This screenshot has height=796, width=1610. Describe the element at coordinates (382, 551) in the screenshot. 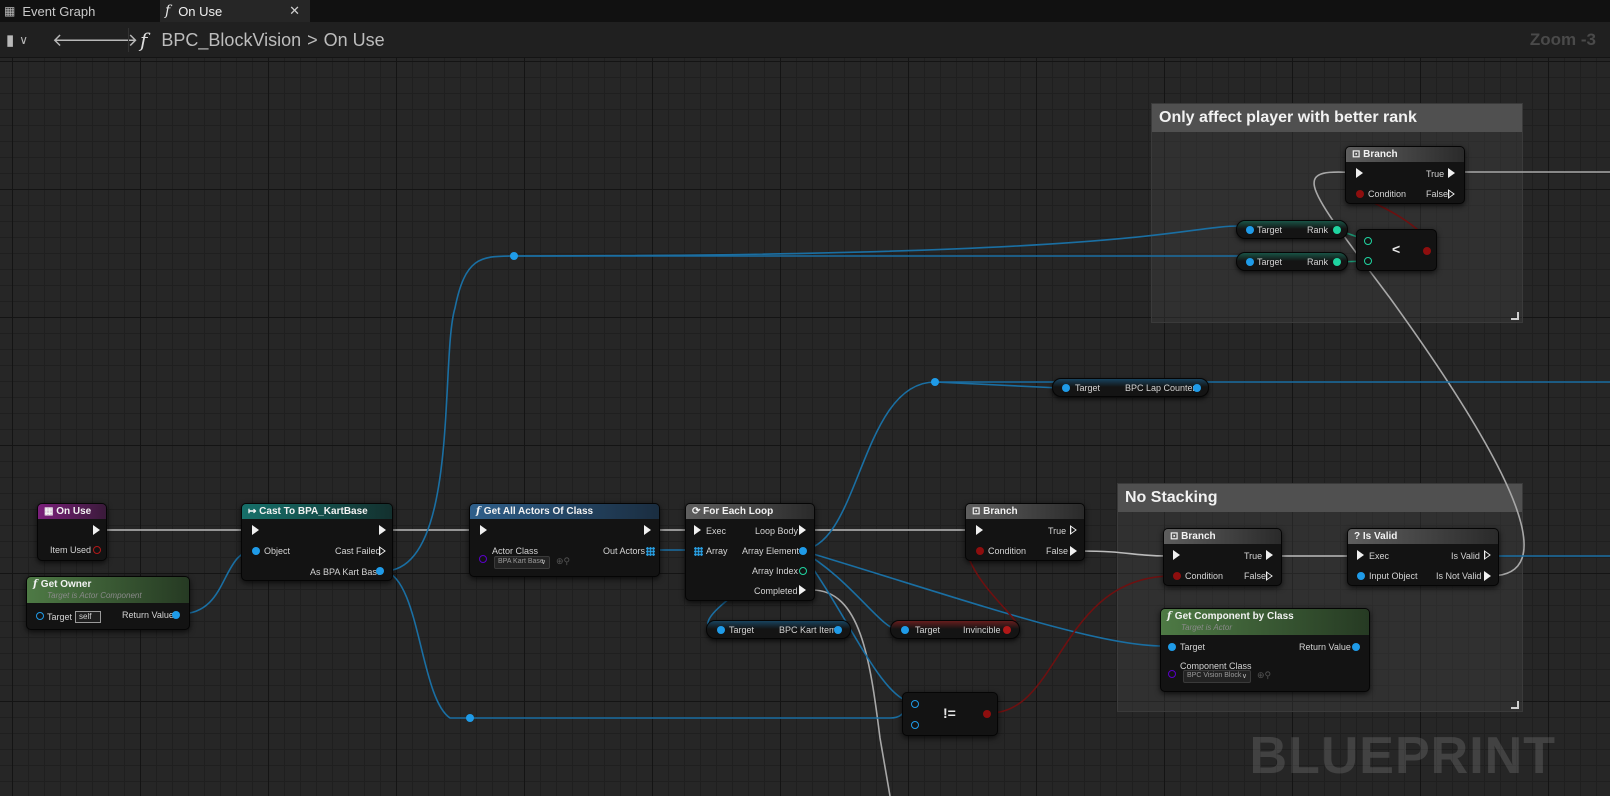

I see `cast-failed-pin` at that location.